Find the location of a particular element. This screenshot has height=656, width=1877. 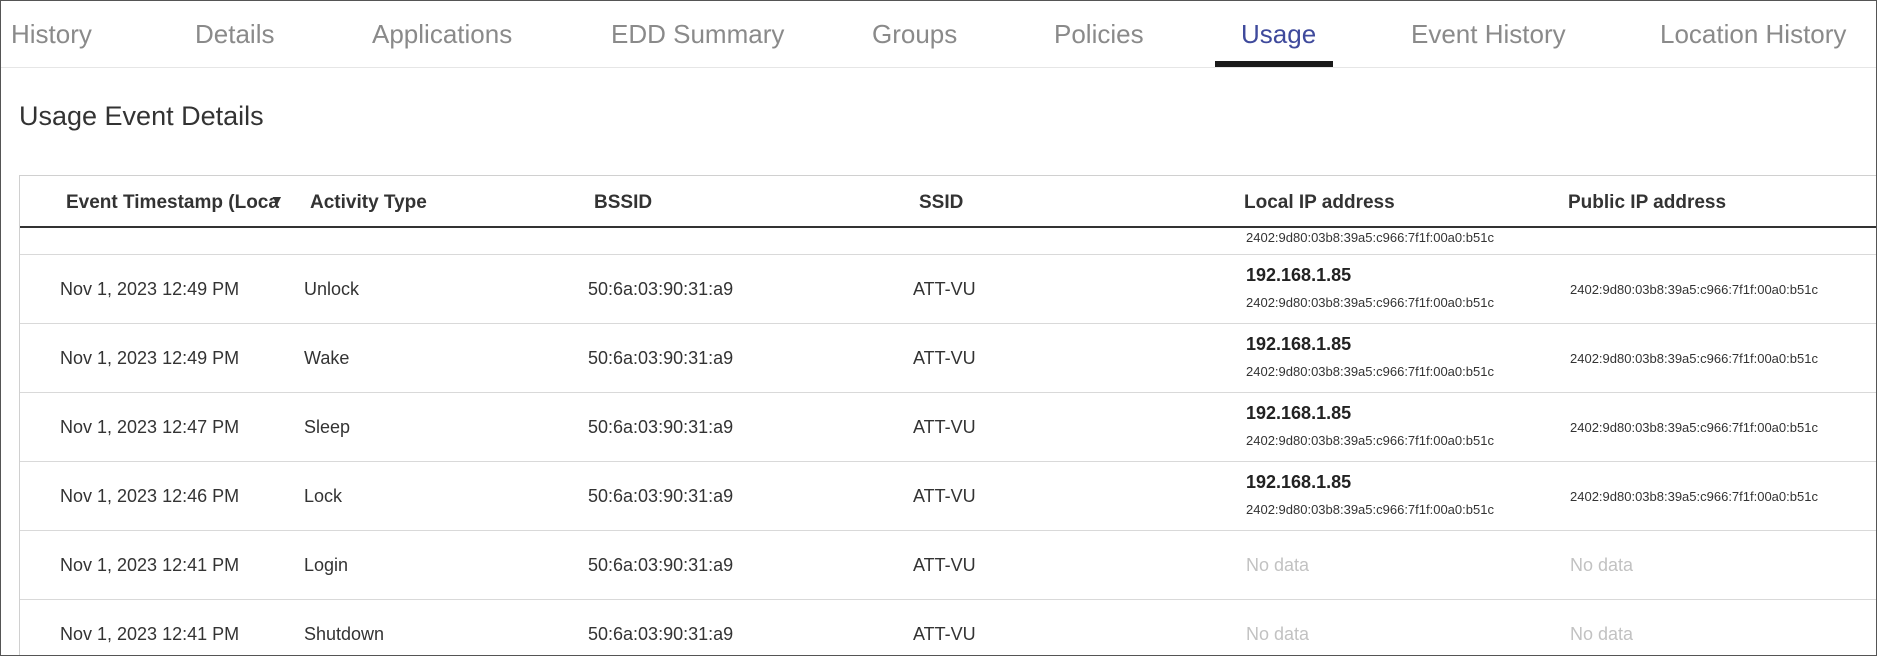

tab-groups: Groups is located at coordinates (914, 34).